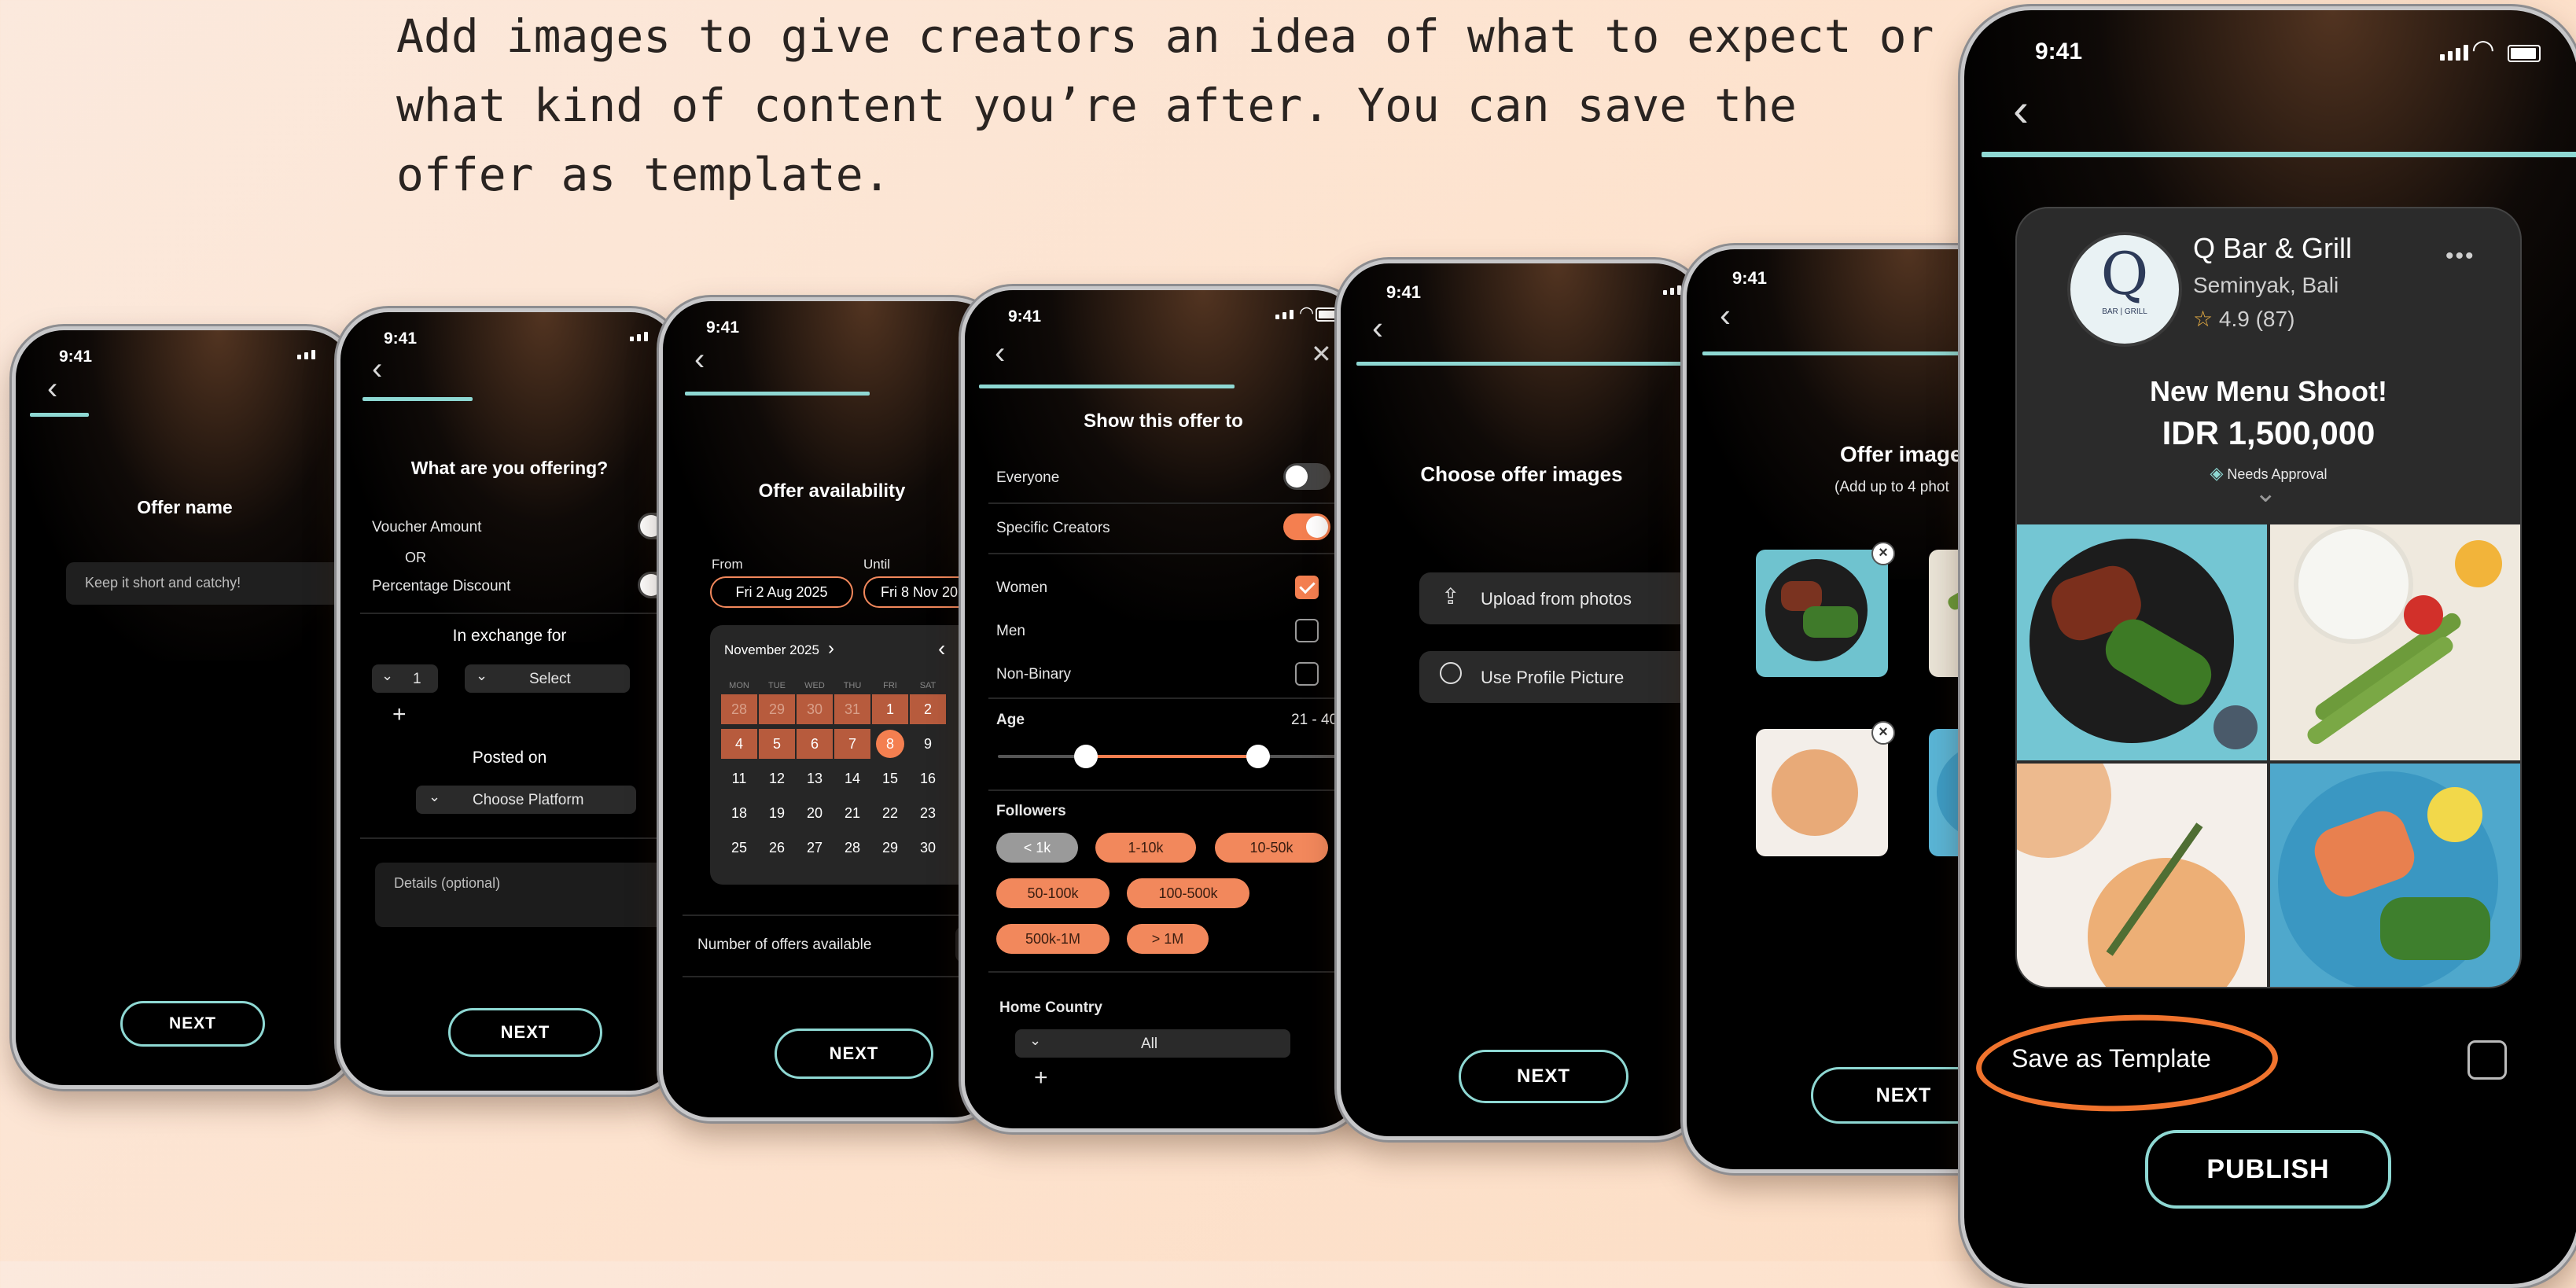 Image resolution: width=2576 pixels, height=1288 pixels. What do you see at coordinates (509, 636) in the screenshot?
I see `exchange-label: In exchange for` at bounding box center [509, 636].